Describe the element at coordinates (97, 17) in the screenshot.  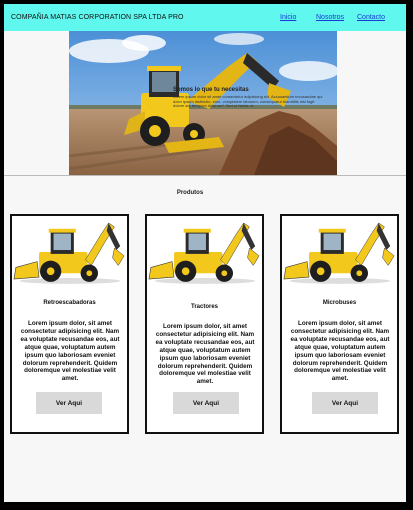
I see `brand-name: COMPAÑIA MATIAS CORPORATION SPA LTDA PRO` at that location.